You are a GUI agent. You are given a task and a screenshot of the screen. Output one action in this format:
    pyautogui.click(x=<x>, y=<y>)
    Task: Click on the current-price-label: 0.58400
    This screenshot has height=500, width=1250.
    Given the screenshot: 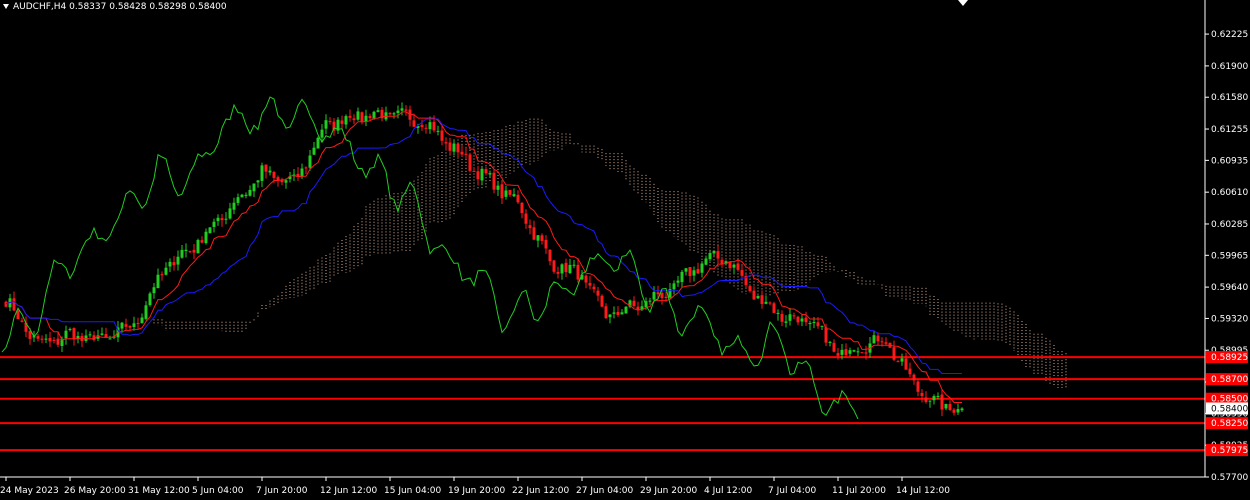 What is the action you would take?
    pyautogui.click(x=1229, y=409)
    